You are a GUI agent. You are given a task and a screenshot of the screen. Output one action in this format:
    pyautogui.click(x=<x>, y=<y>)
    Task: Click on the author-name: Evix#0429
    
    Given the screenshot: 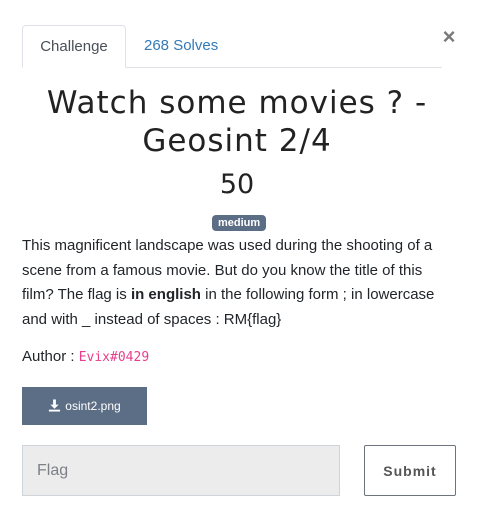 What is the action you would take?
    pyautogui.click(x=114, y=357)
    